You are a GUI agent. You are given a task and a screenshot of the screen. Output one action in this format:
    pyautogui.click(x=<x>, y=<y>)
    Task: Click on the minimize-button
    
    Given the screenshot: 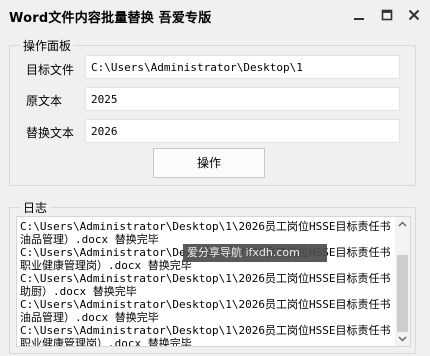 What is the action you would take?
    pyautogui.click(x=359, y=15)
    